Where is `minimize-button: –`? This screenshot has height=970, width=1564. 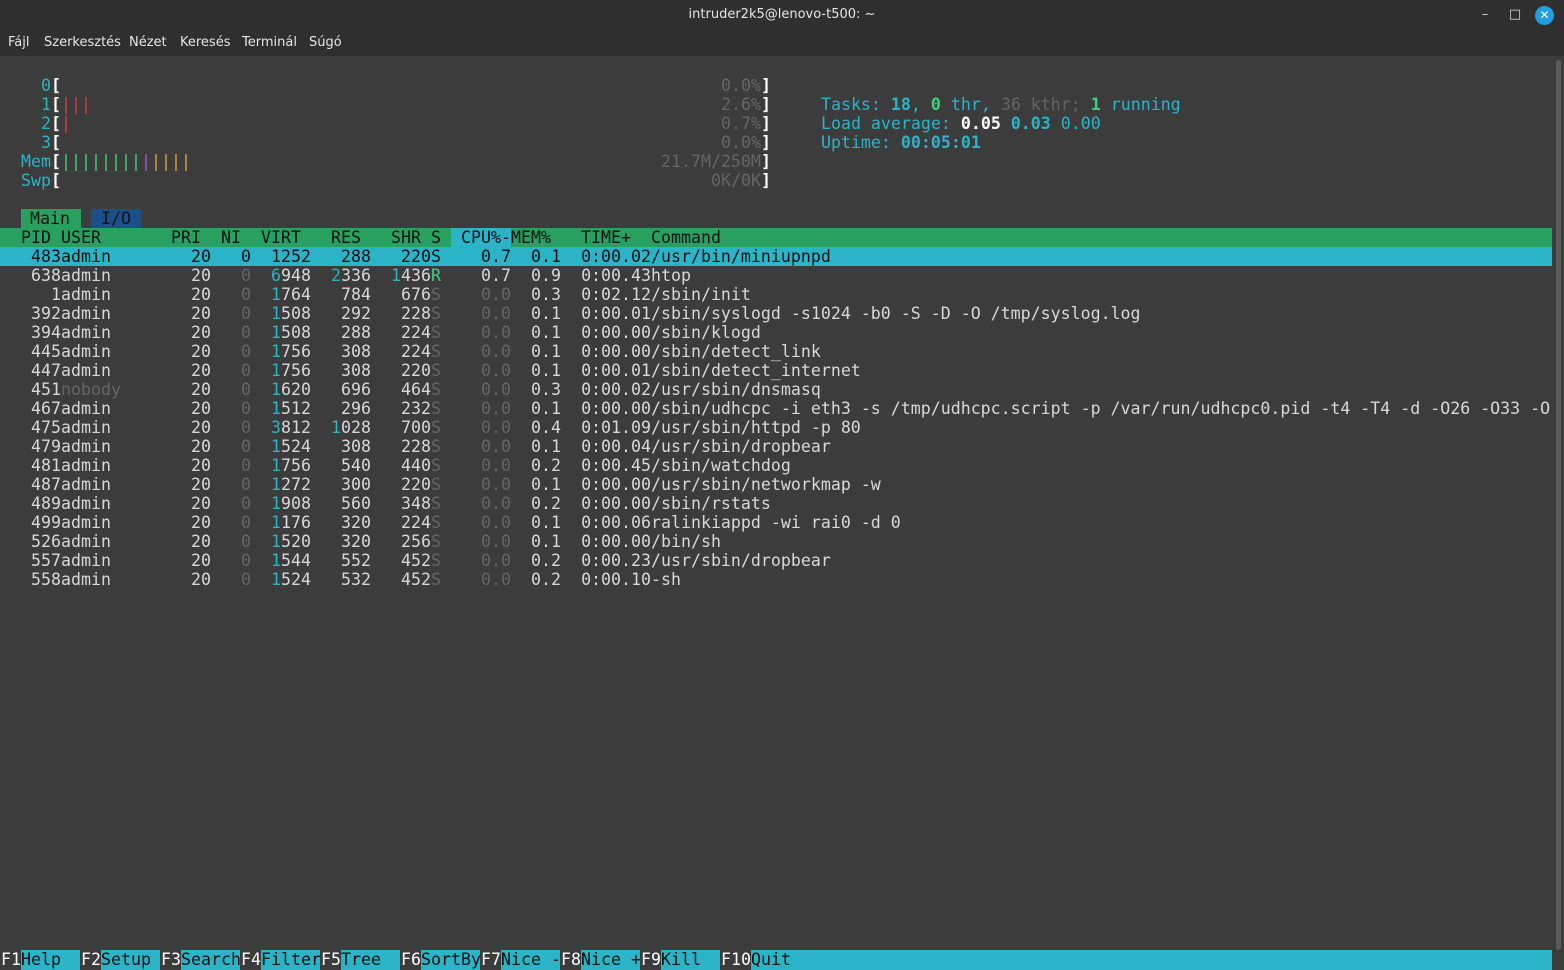 minimize-button: – is located at coordinates (1485, 15).